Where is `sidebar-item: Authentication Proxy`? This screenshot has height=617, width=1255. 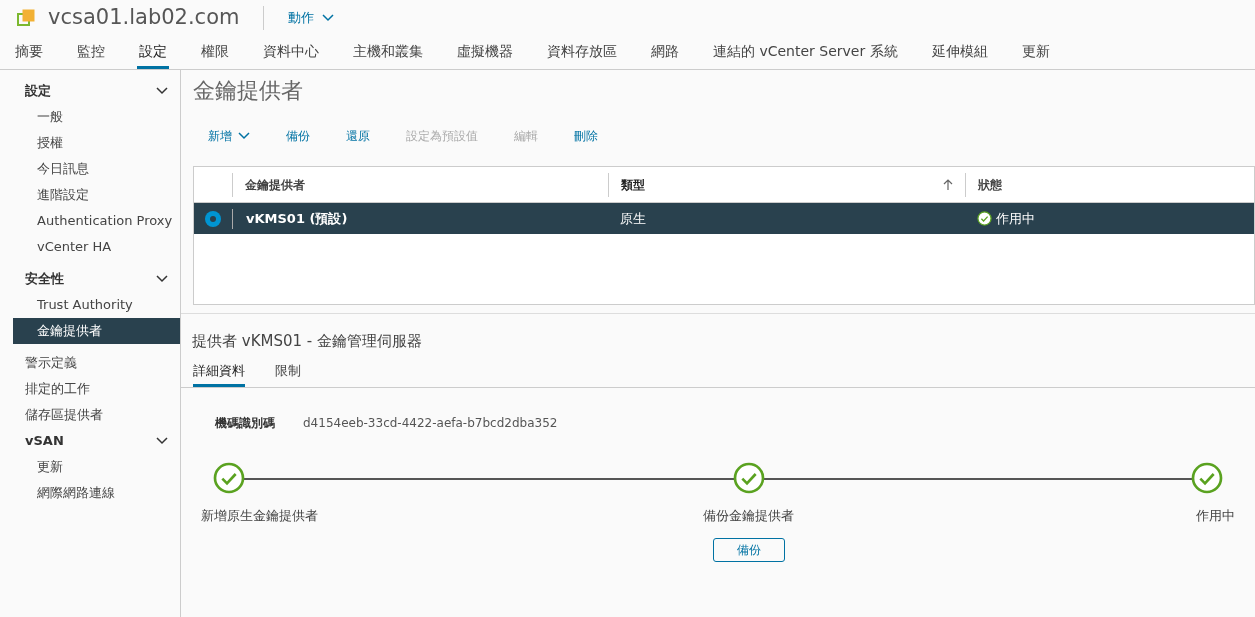
sidebar-item: Authentication Proxy is located at coordinates (96, 221).